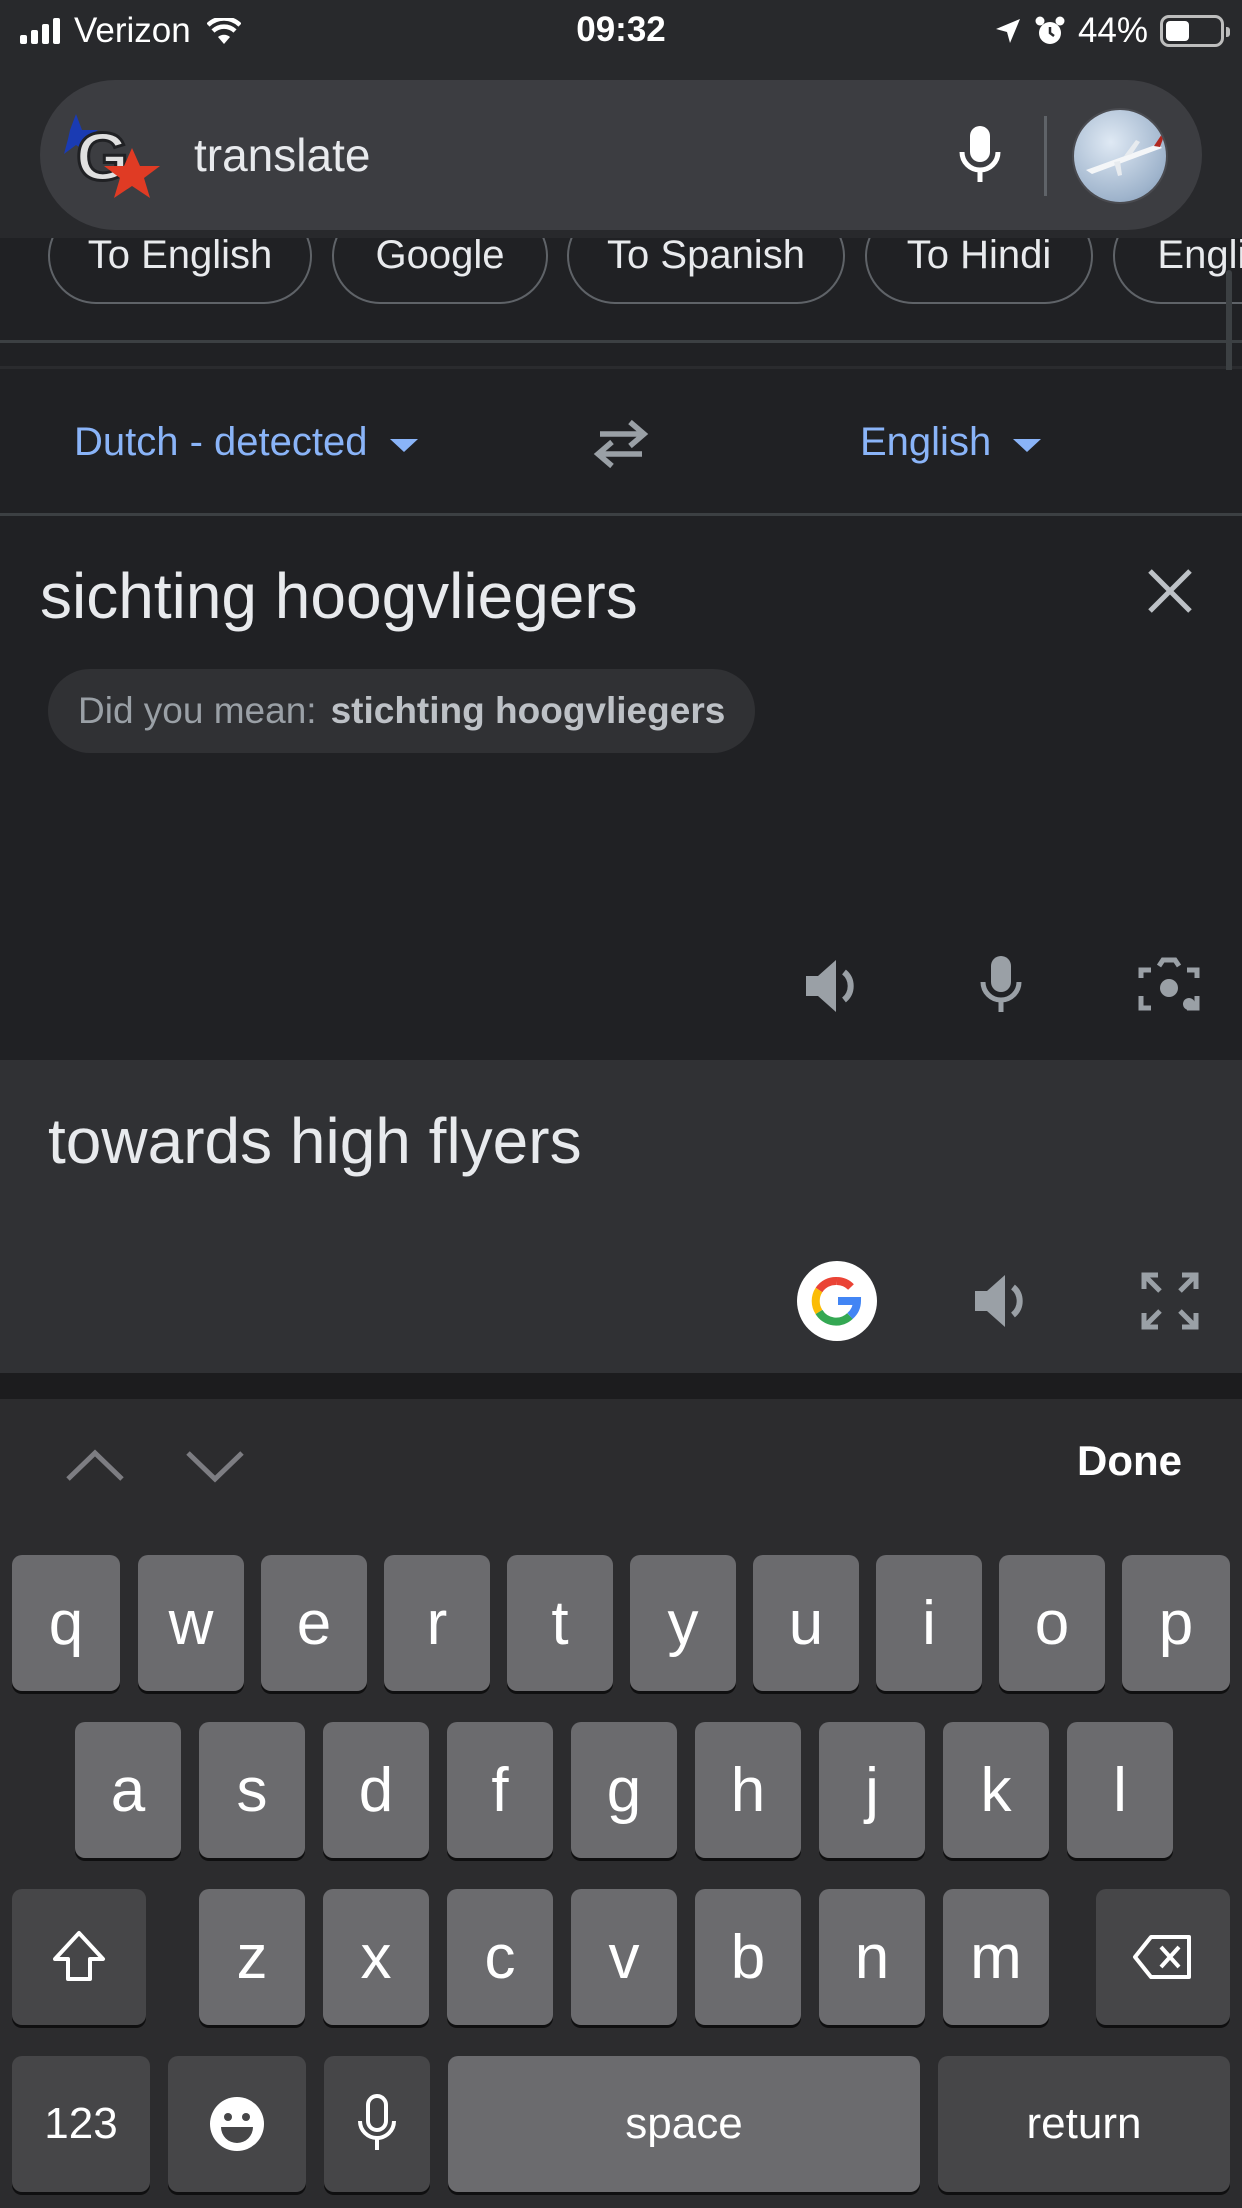  What do you see at coordinates (1129, 1461) in the screenshot?
I see `done-button: Done` at bounding box center [1129, 1461].